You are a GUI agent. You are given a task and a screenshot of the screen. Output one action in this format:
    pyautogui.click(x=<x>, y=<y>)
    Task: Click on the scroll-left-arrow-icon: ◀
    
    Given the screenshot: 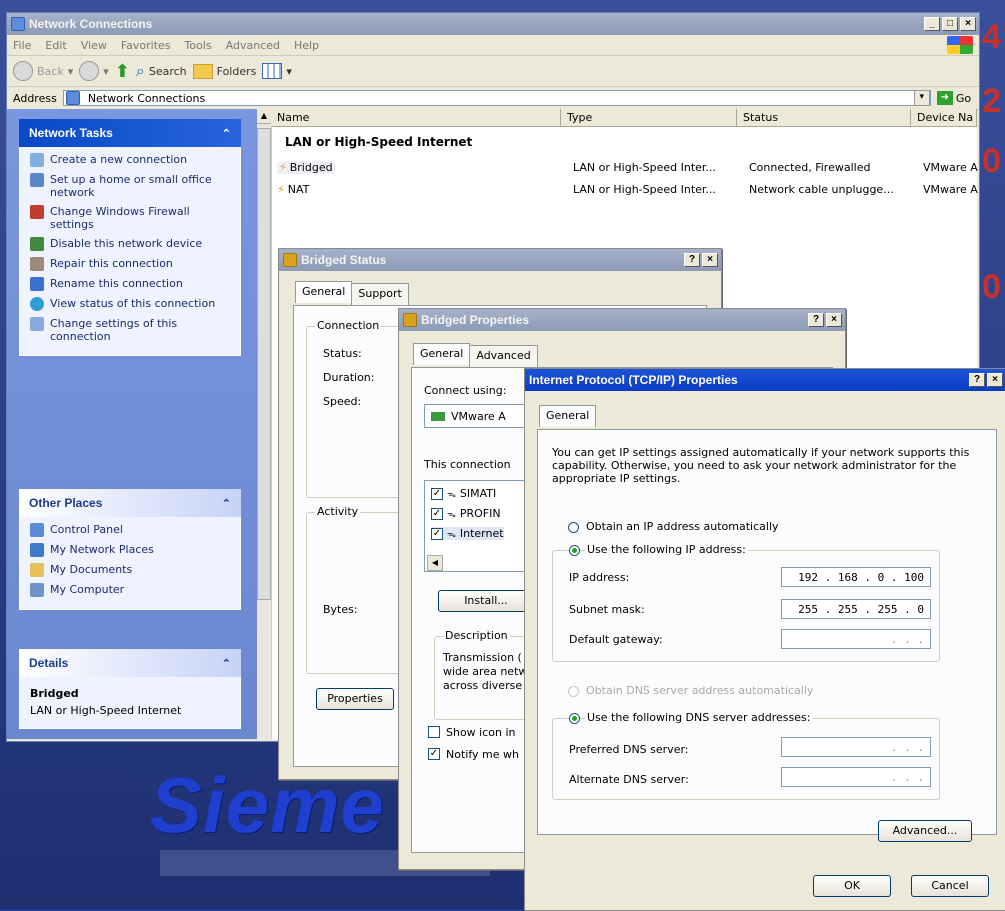 What is the action you would take?
    pyautogui.click(x=435, y=563)
    